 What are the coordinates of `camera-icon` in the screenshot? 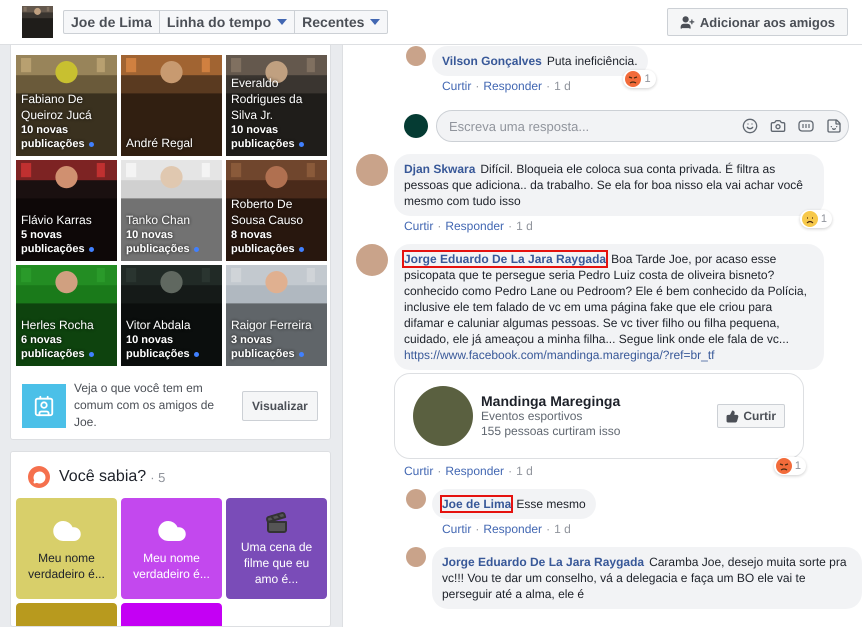 It's located at (778, 126).